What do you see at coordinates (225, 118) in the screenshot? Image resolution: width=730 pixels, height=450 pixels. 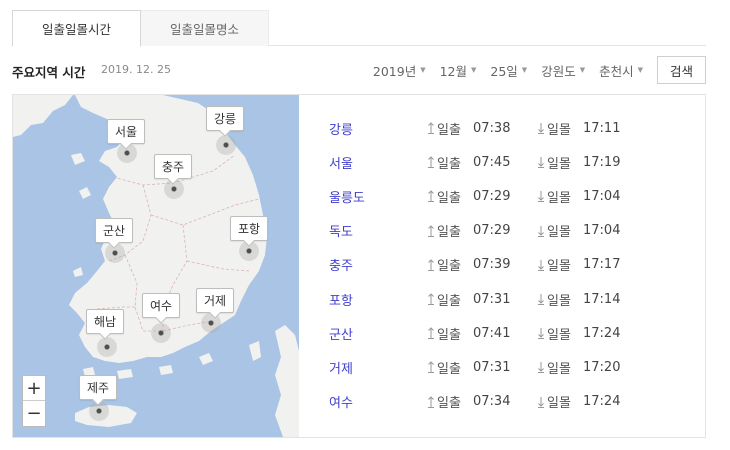 I see `map-label-gangneung: 강릉` at bounding box center [225, 118].